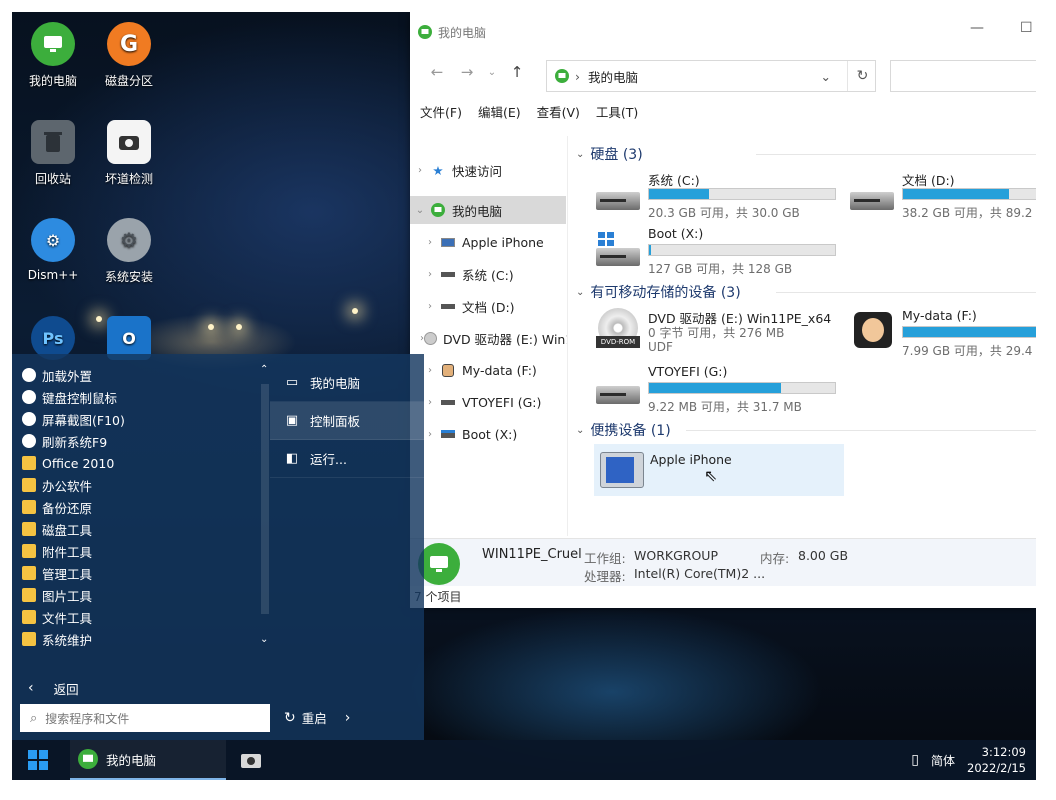 The image size is (1056, 800). Describe the element at coordinates (943, 760) in the screenshot. I see `input-method-indicator: 简体` at that location.